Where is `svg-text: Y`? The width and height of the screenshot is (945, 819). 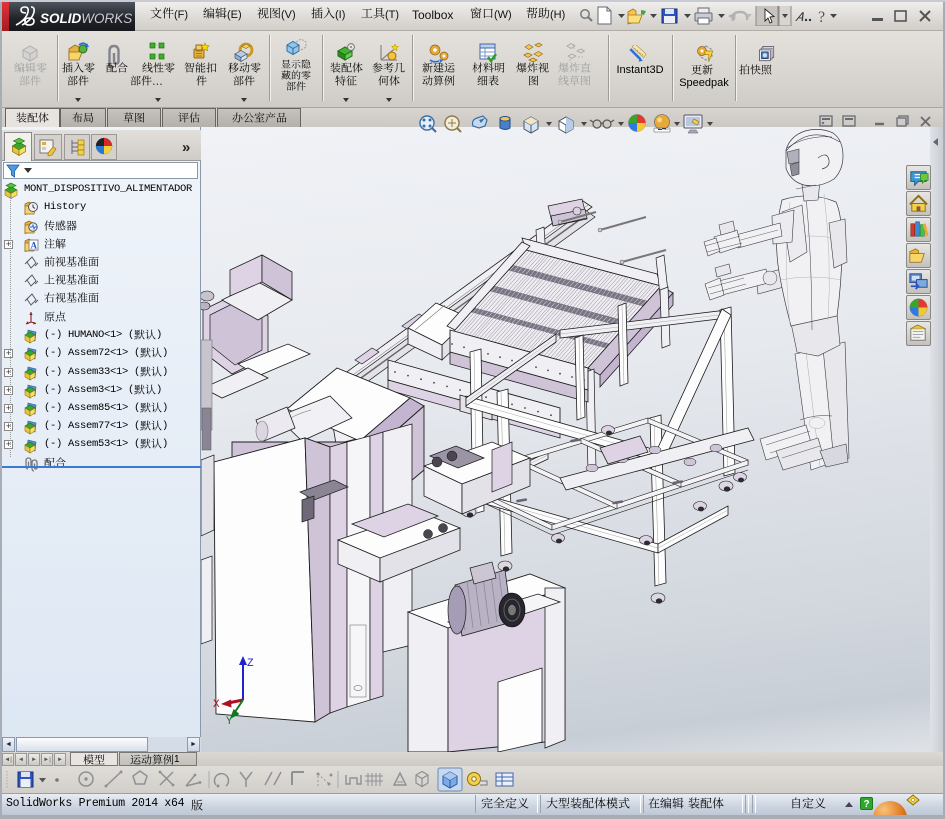
svg-text: Y is located at coordinates (229, 722).